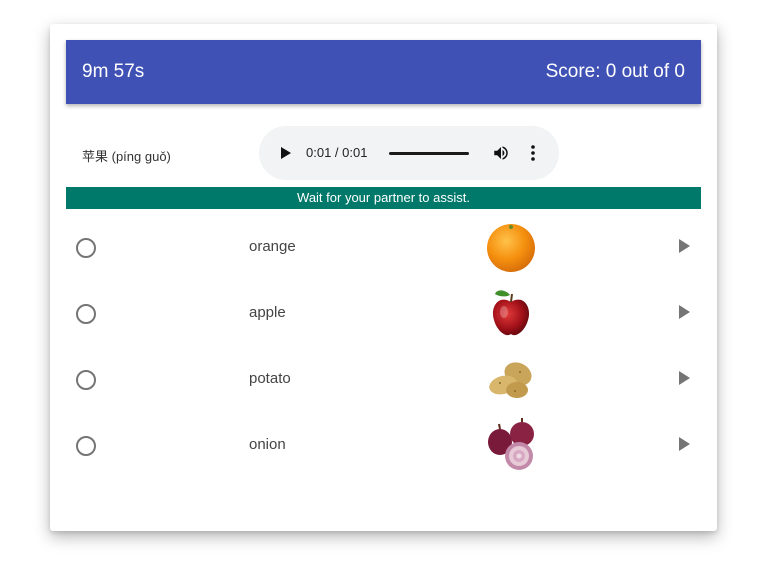 This screenshot has width=768, height=573. What do you see at coordinates (383, 313) in the screenshot?
I see `option-apple: apple` at bounding box center [383, 313].